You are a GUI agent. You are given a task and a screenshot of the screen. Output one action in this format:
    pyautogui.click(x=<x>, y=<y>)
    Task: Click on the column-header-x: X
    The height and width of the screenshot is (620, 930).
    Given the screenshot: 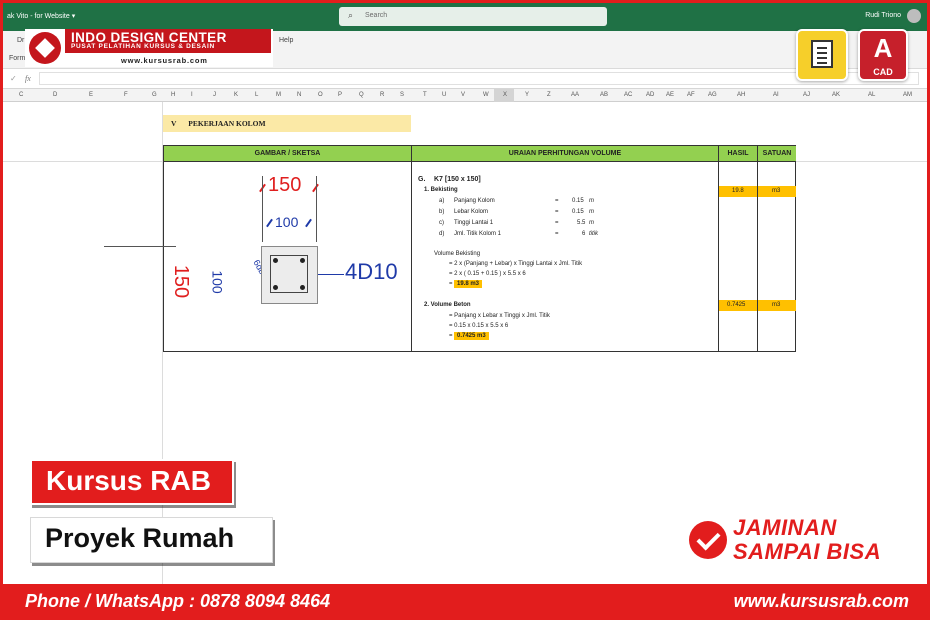 What is the action you would take?
    pyautogui.click(x=505, y=95)
    